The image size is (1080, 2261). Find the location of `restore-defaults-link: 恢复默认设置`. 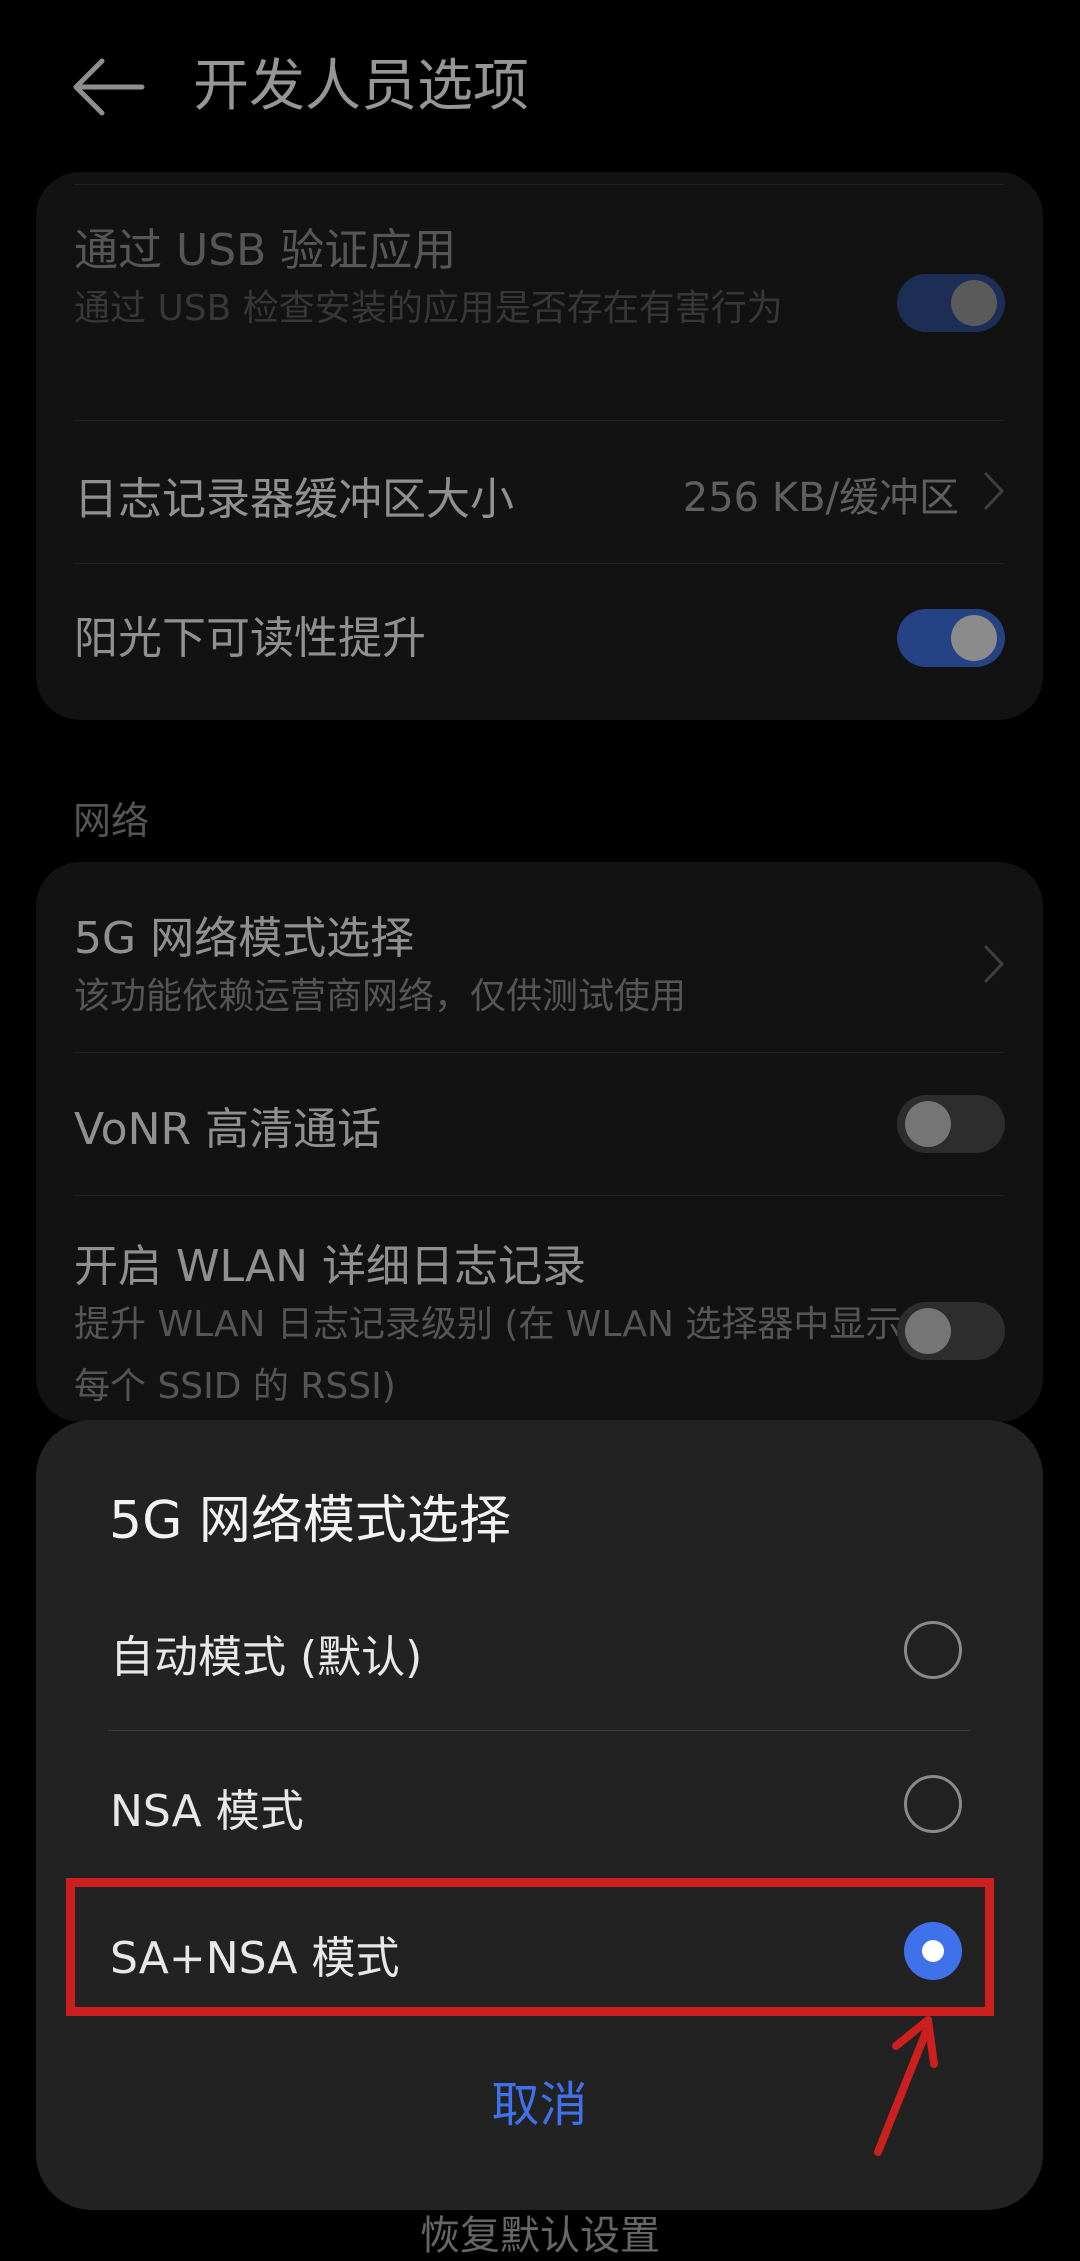

restore-defaults-link: 恢复默认设置 is located at coordinates (540, 2232).